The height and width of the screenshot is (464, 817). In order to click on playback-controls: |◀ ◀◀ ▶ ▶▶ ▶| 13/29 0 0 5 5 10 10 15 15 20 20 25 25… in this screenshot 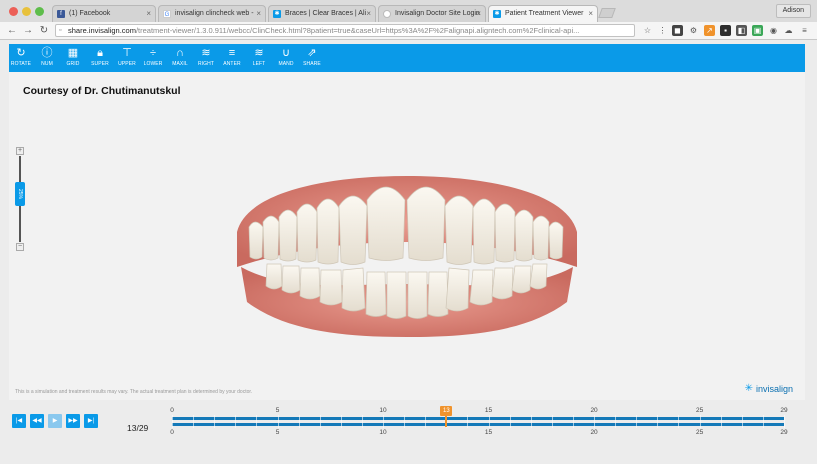, I will do `click(407, 421)`.